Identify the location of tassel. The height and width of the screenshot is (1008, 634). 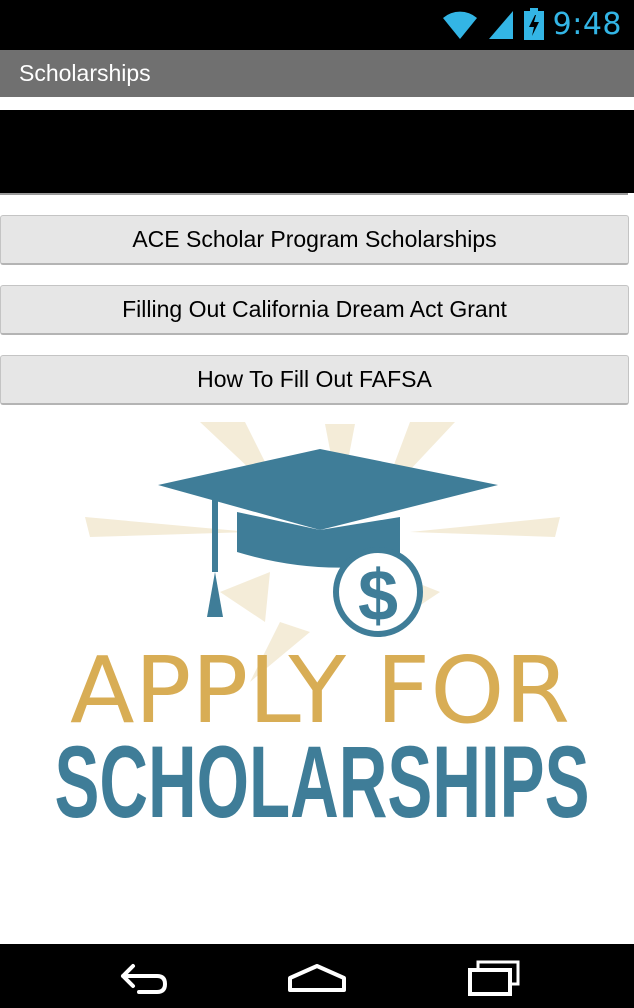
(215, 594).